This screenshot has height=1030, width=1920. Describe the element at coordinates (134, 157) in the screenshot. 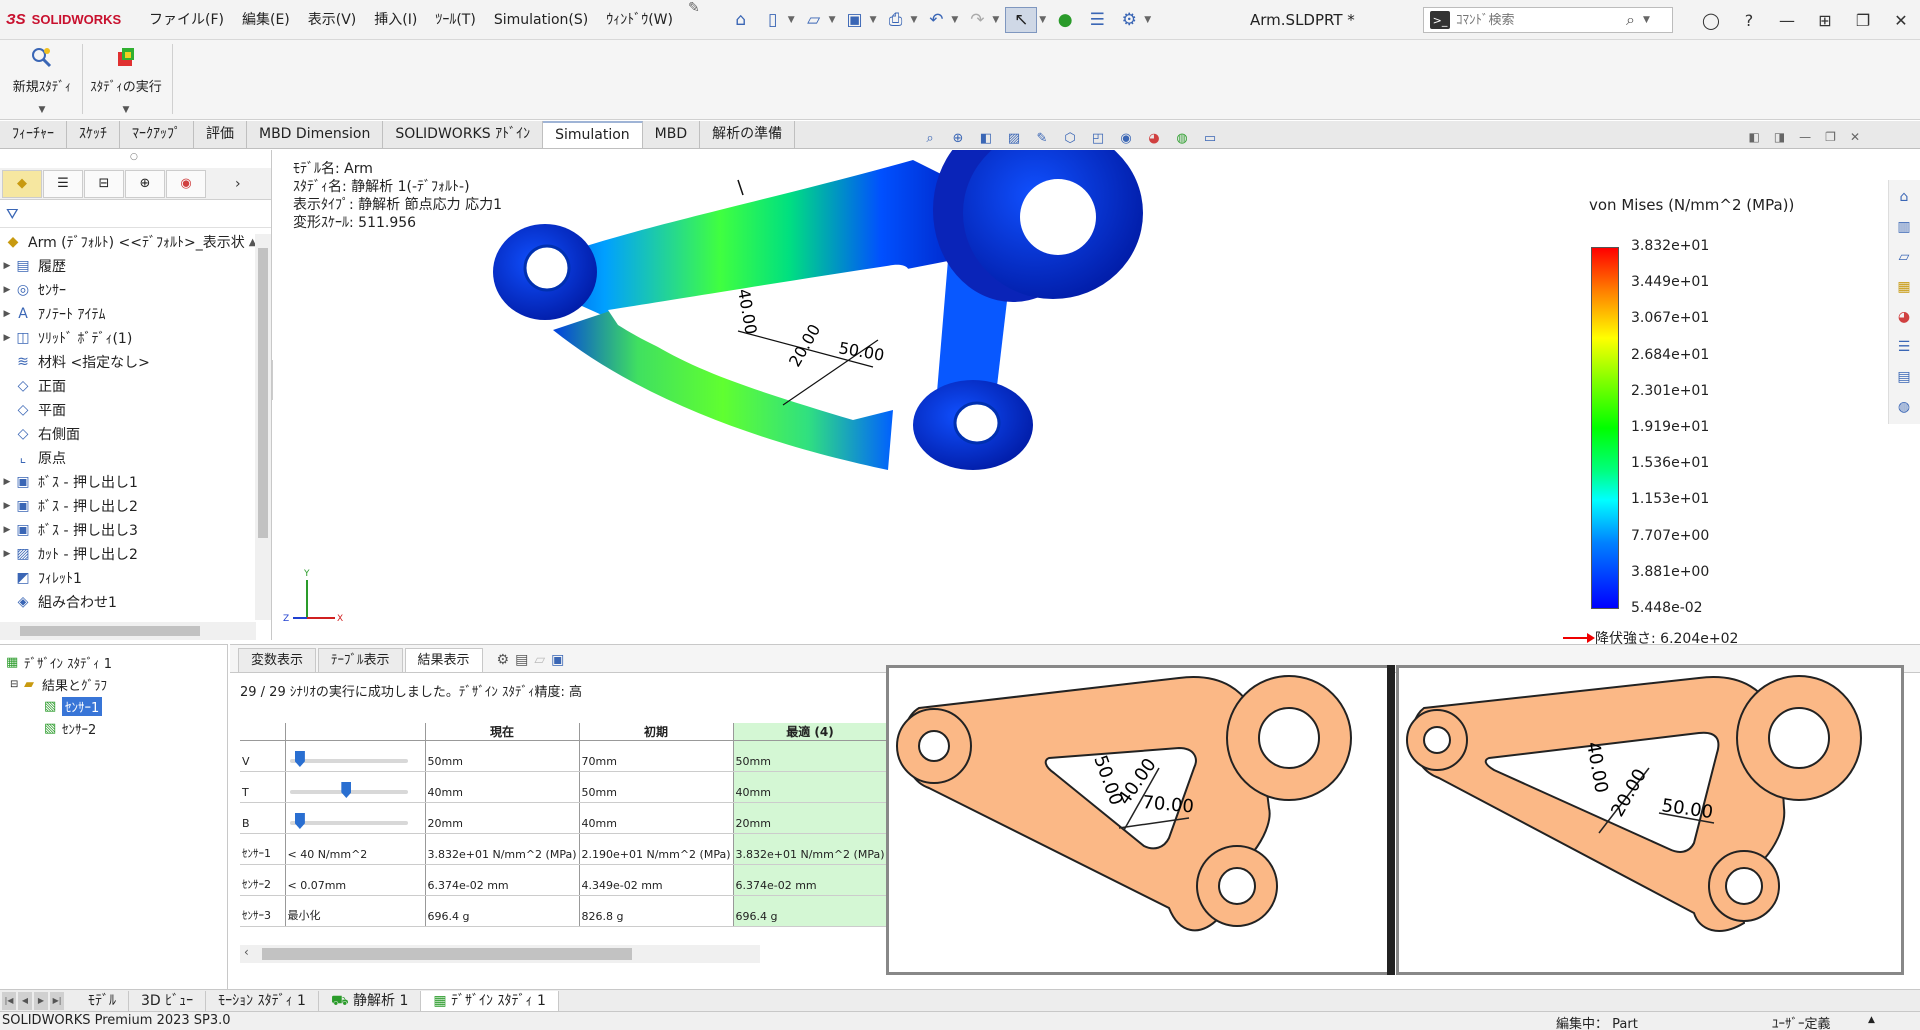

I see `panel-collapse-handle: ○` at that location.